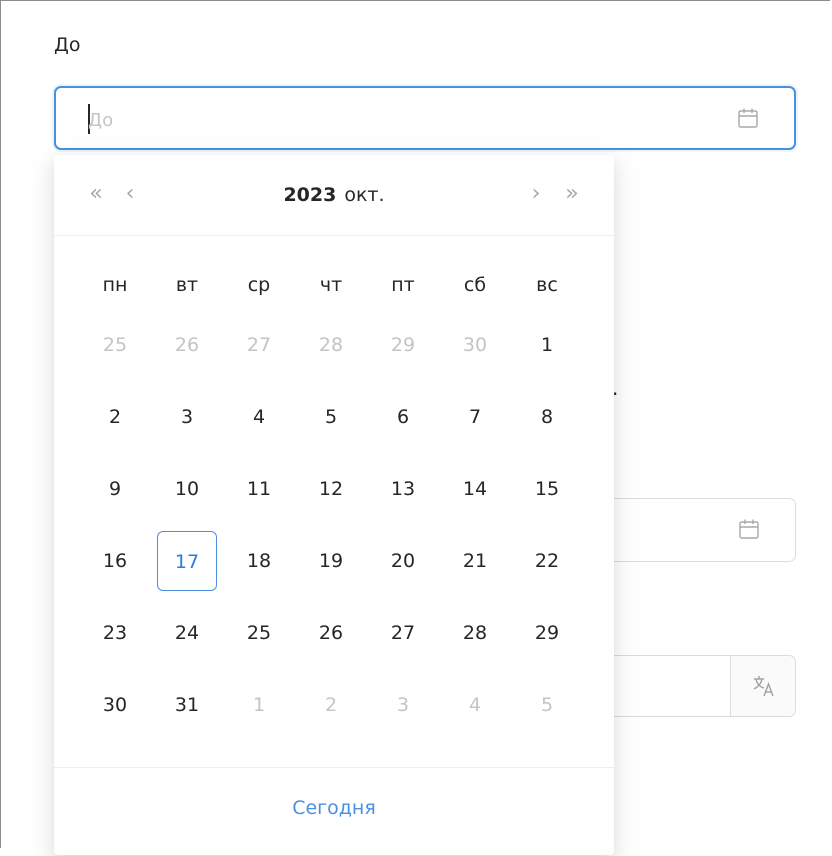 The height and width of the screenshot is (856, 832). Describe the element at coordinates (547, 561) in the screenshot. I see `calendar-day: 22` at that location.